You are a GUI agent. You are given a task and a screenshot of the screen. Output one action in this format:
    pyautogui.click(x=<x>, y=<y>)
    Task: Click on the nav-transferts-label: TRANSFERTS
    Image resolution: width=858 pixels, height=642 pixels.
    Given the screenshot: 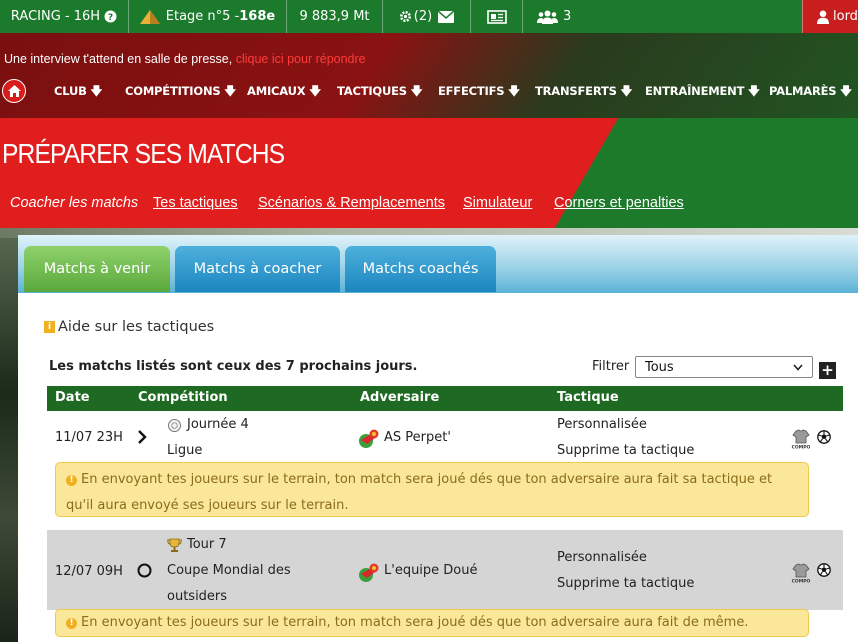 What is the action you would take?
    pyautogui.click(x=576, y=91)
    